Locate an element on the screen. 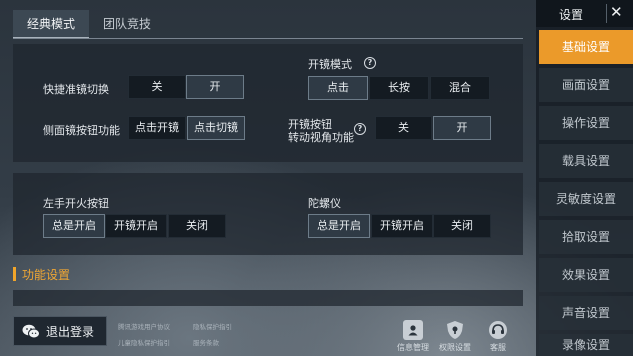 This screenshot has width=633, height=356. scope-mode-mixed-button: 混合 is located at coordinates (460, 88).